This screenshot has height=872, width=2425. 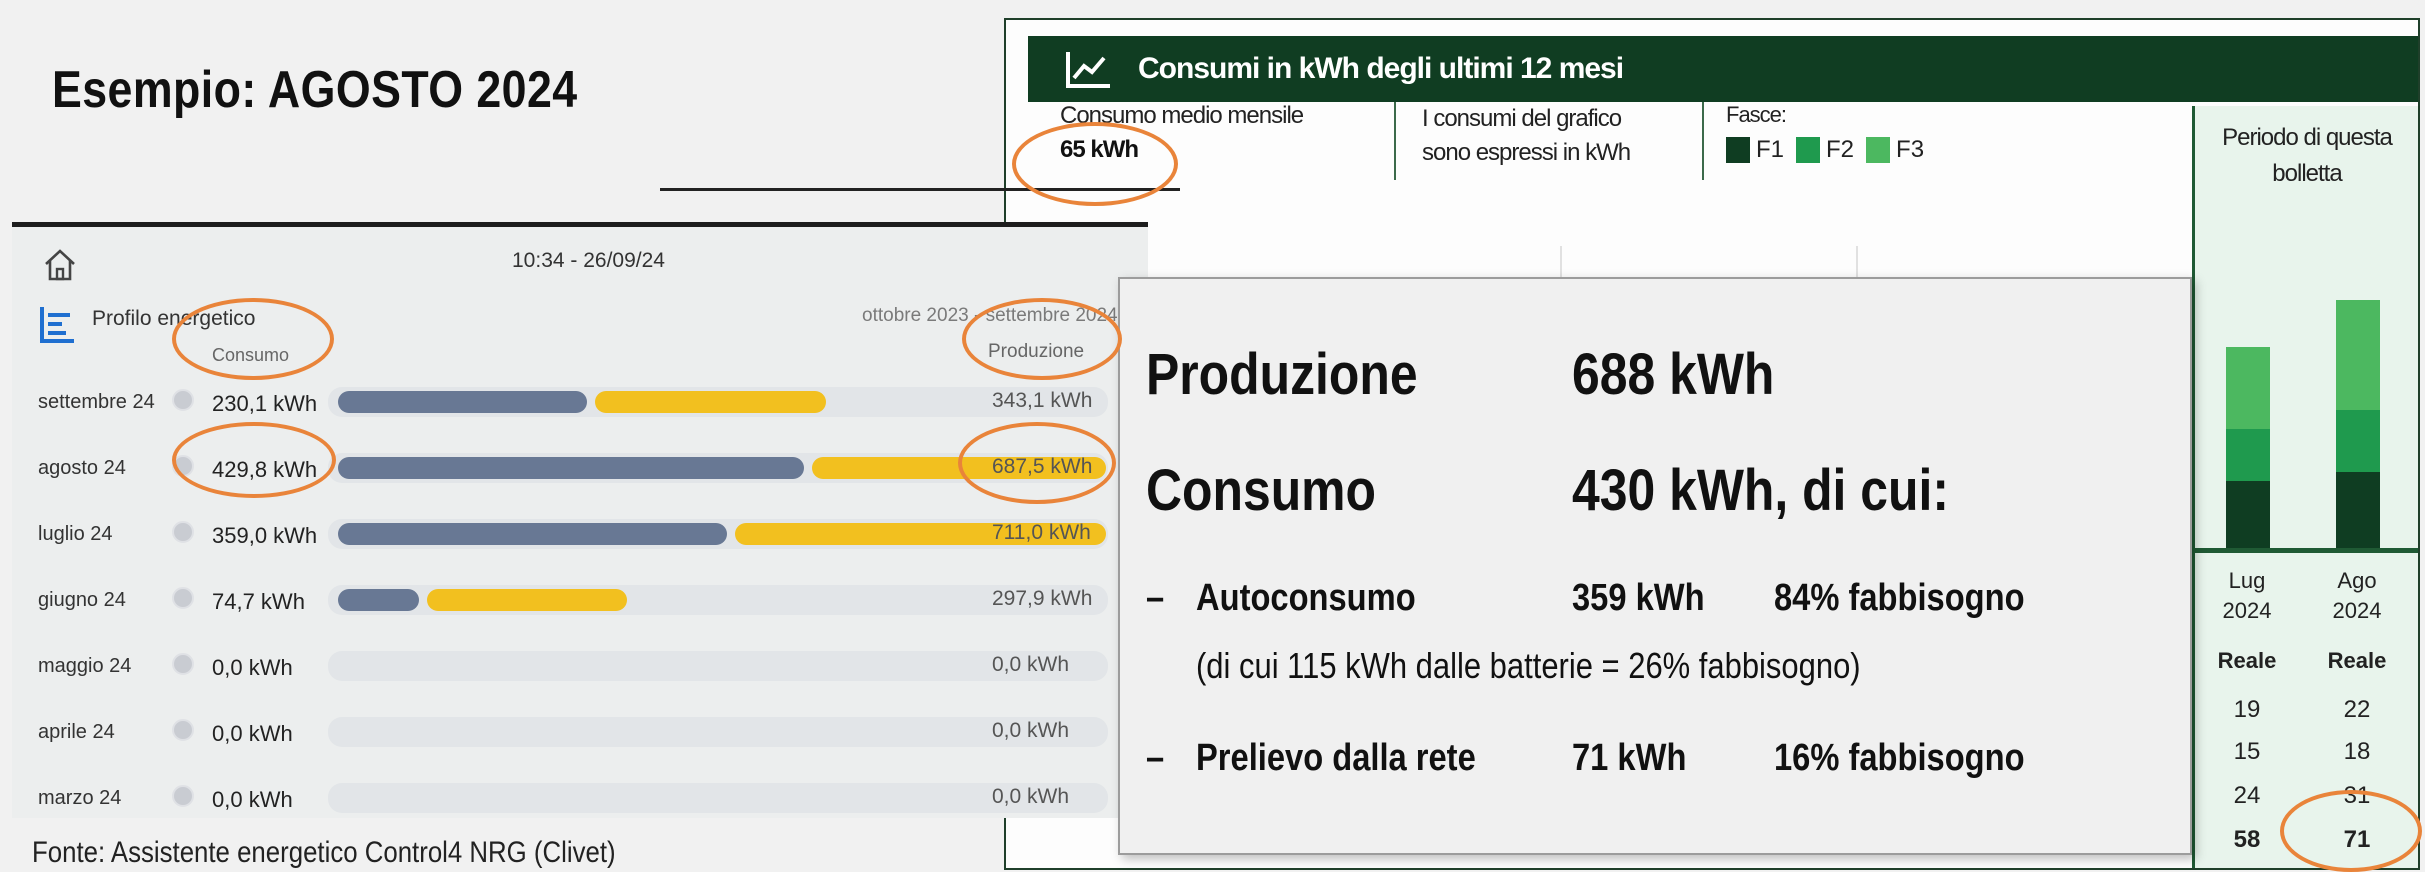 What do you see at coordinates (1673, 374) in the screenshot?
I see `production-value: 688 kWh` at bounding box center [1673, 374].